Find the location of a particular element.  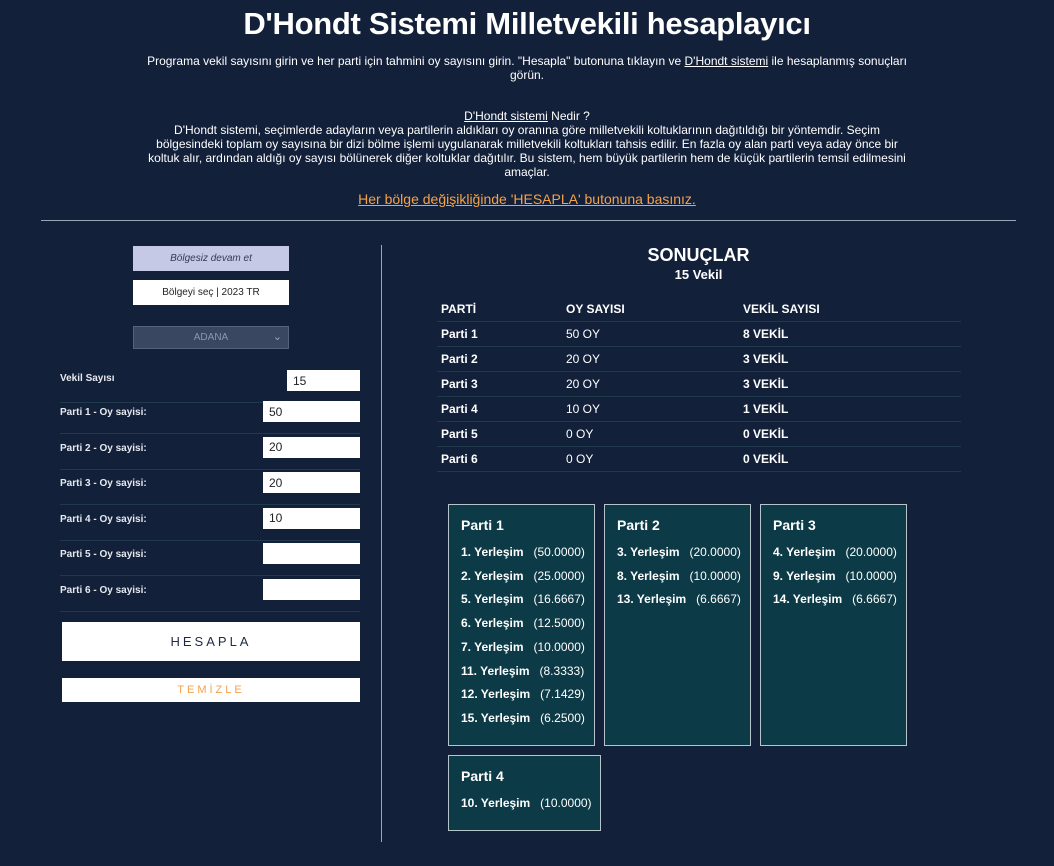

allocation-rank: 10. Yerleşim is located at coordinates (496, 803).